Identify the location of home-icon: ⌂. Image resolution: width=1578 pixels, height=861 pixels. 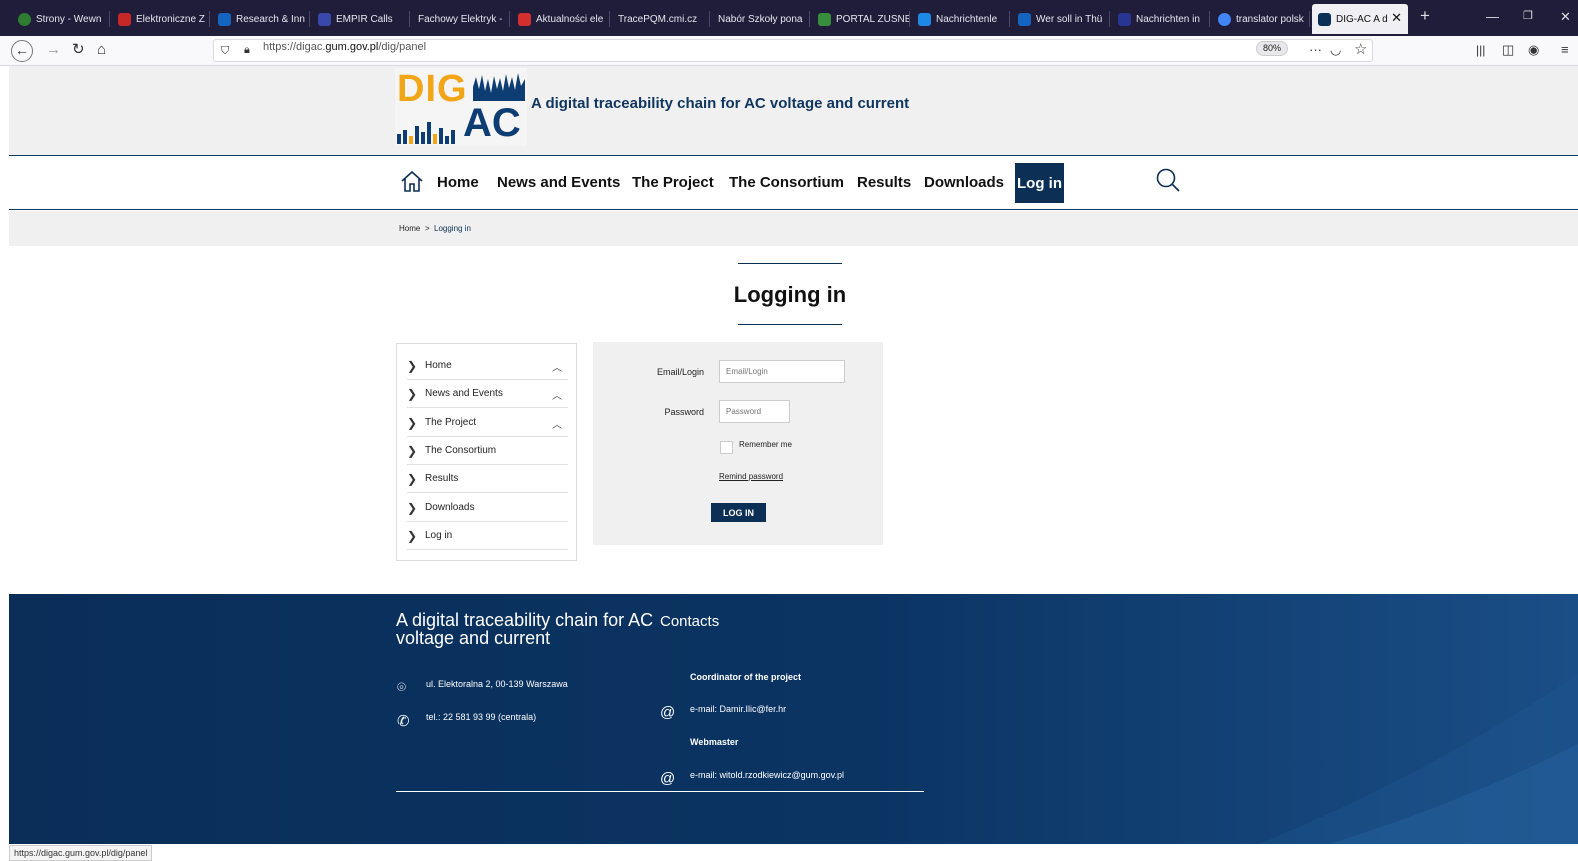
(101, 50).